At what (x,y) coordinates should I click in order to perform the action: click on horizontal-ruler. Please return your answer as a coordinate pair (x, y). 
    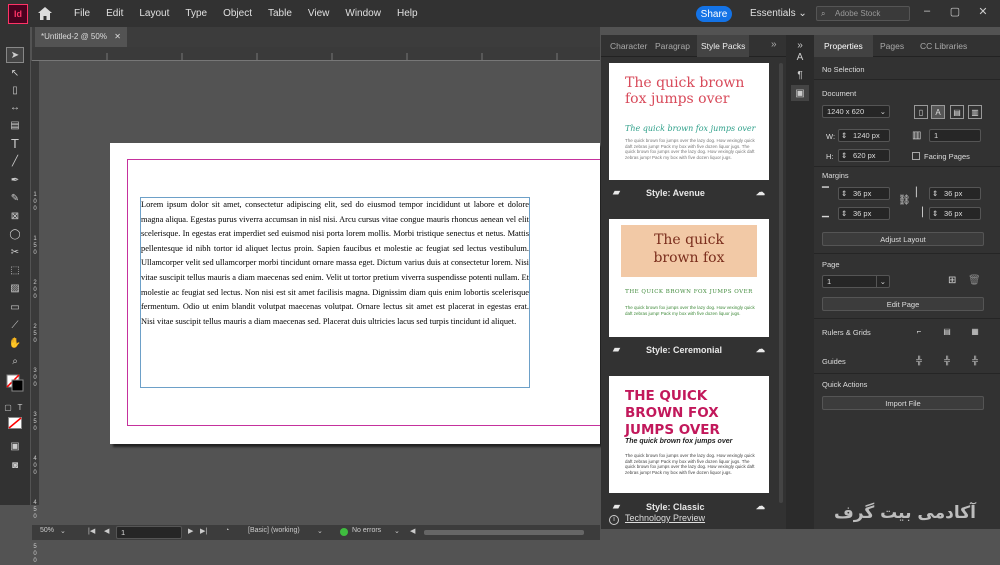
    Looking at the image, I should click on (316, 54).